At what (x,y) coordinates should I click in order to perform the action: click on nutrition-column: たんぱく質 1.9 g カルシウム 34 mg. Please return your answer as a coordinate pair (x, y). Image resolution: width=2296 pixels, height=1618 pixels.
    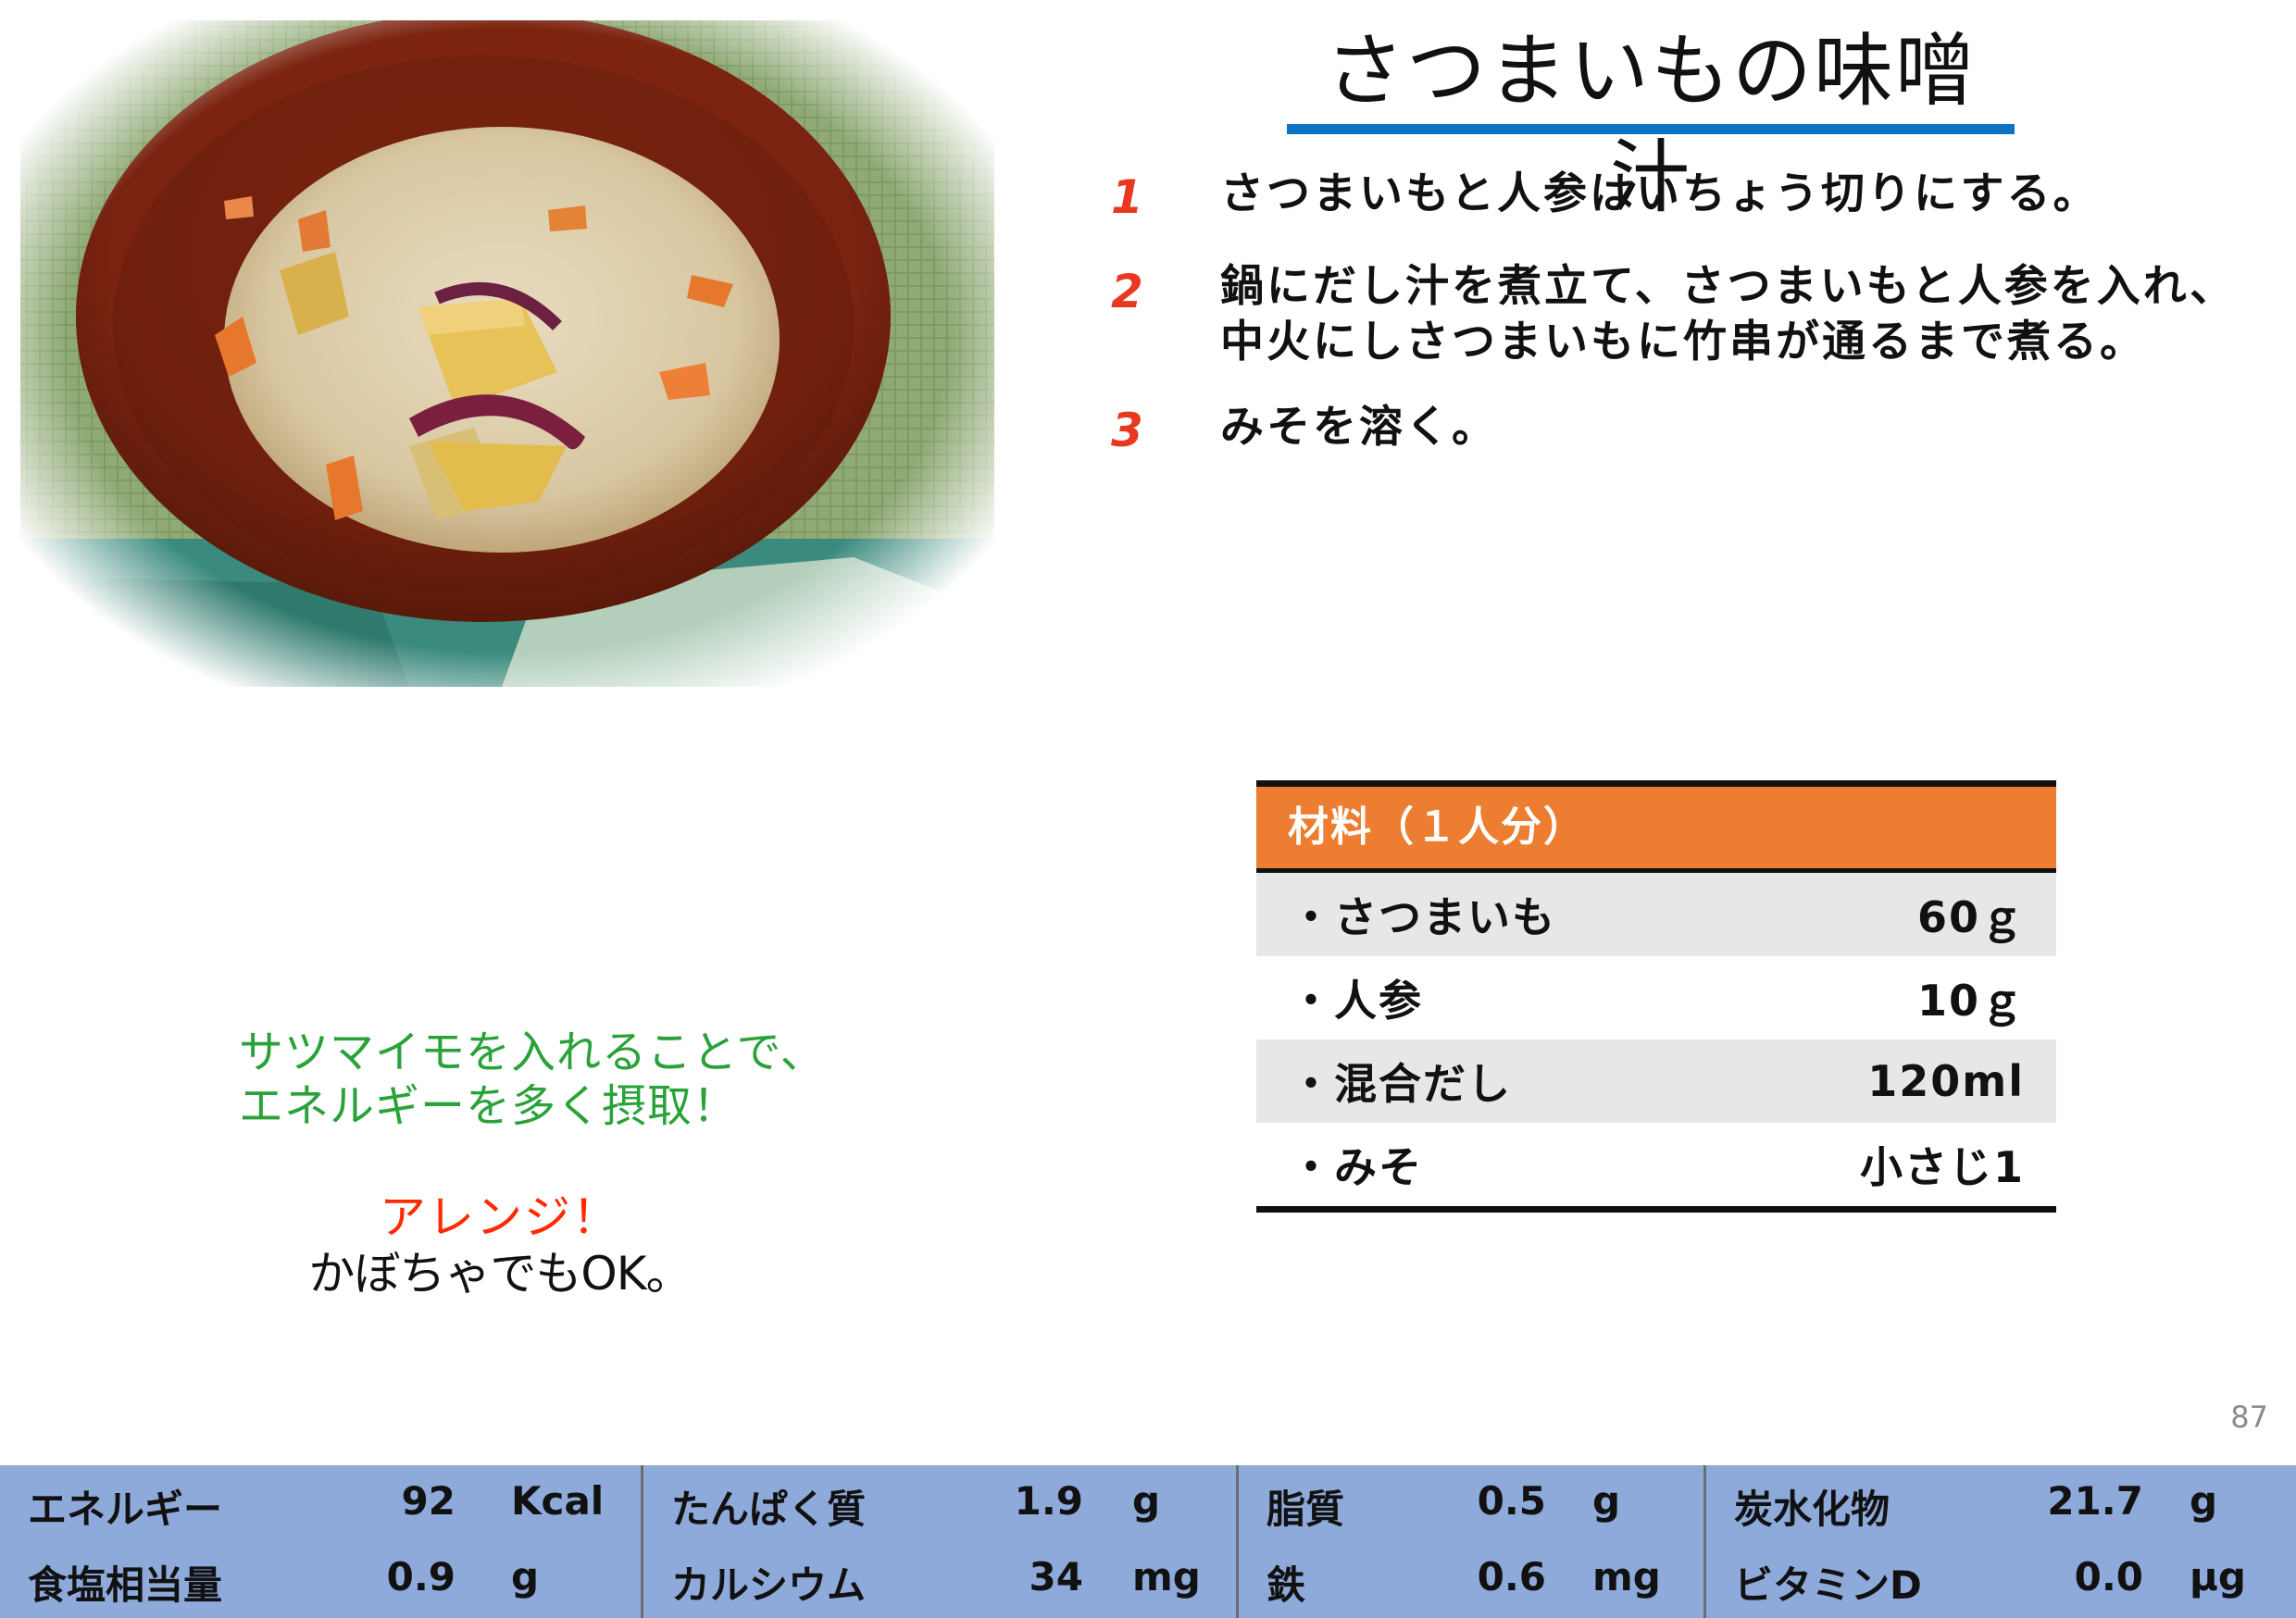
    Looking at the image, I should click on (941, 1541).